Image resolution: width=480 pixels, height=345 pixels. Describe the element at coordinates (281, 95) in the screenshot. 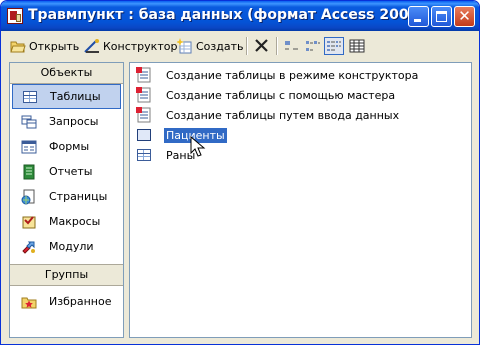

I see `list-item-label: Создание таблицы с помощью мастера` at that location.